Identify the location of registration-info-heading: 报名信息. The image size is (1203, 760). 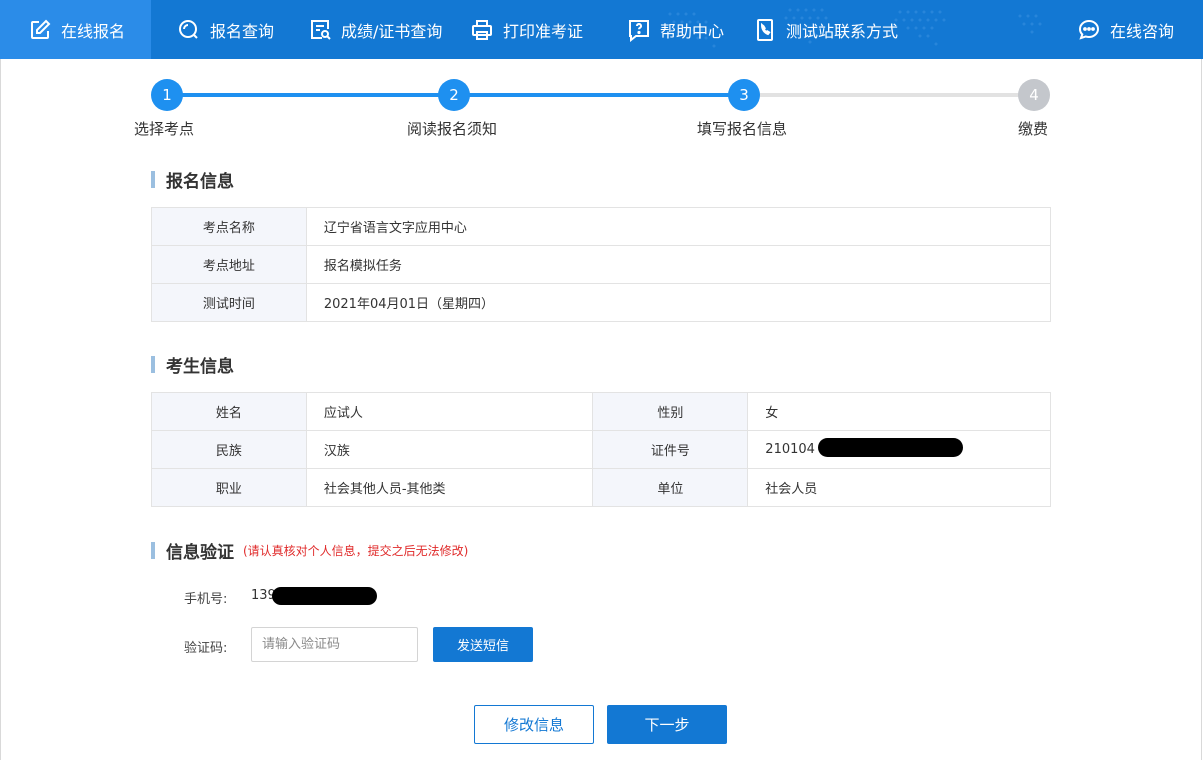
(192, 179).